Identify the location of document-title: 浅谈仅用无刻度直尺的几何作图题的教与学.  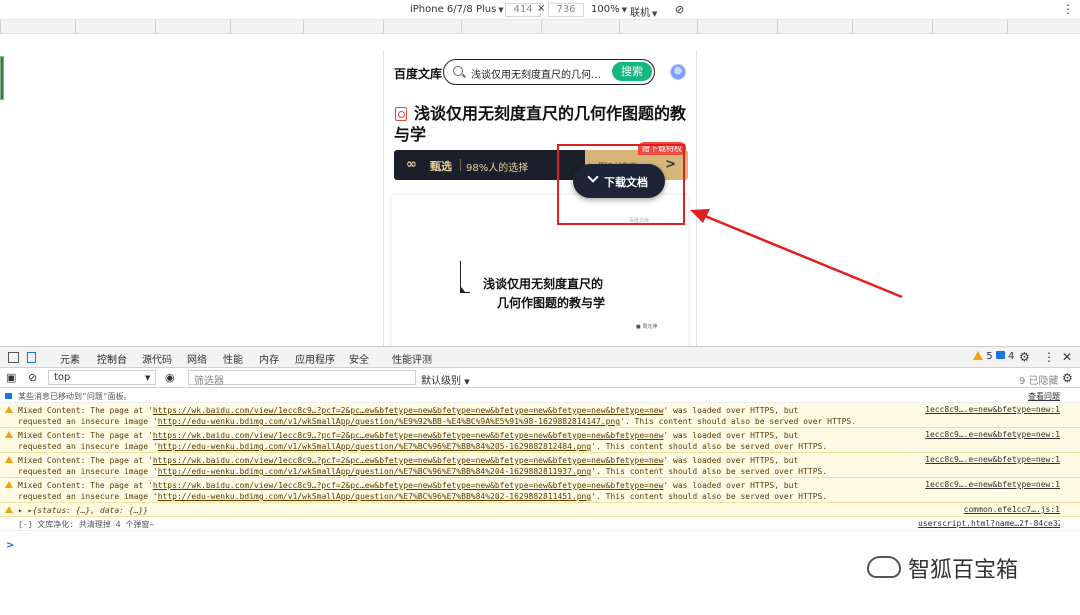
(540, 124).